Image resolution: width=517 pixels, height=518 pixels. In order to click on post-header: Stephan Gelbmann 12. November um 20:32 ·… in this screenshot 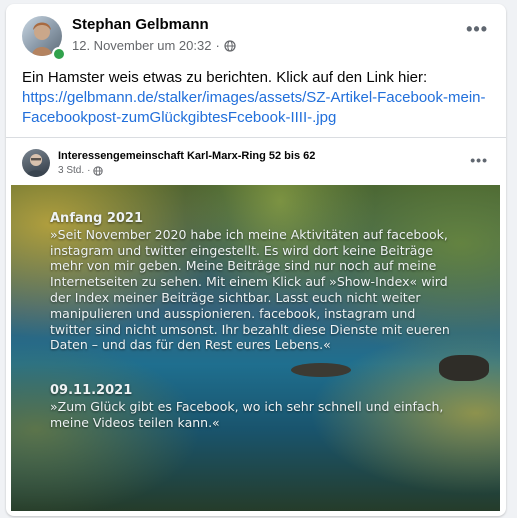, I will do `click(256, 34)`.